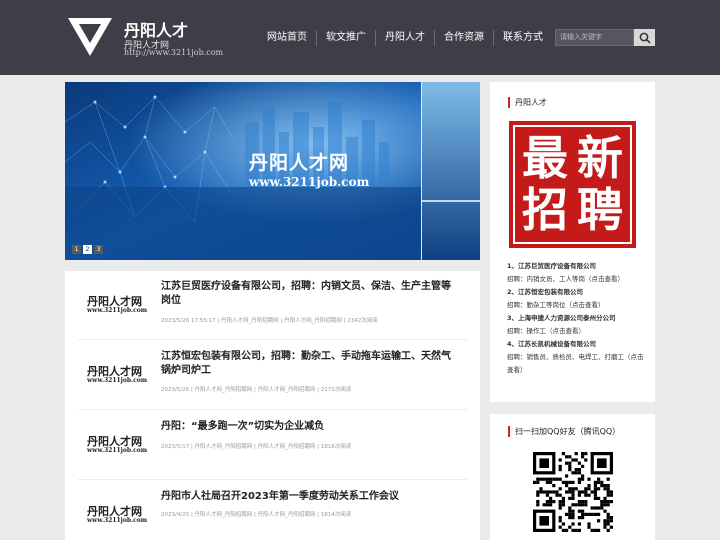  I want to click on qr-title: 扫一扫加QQ好友（腾讯QQ）, so click(568, 431).